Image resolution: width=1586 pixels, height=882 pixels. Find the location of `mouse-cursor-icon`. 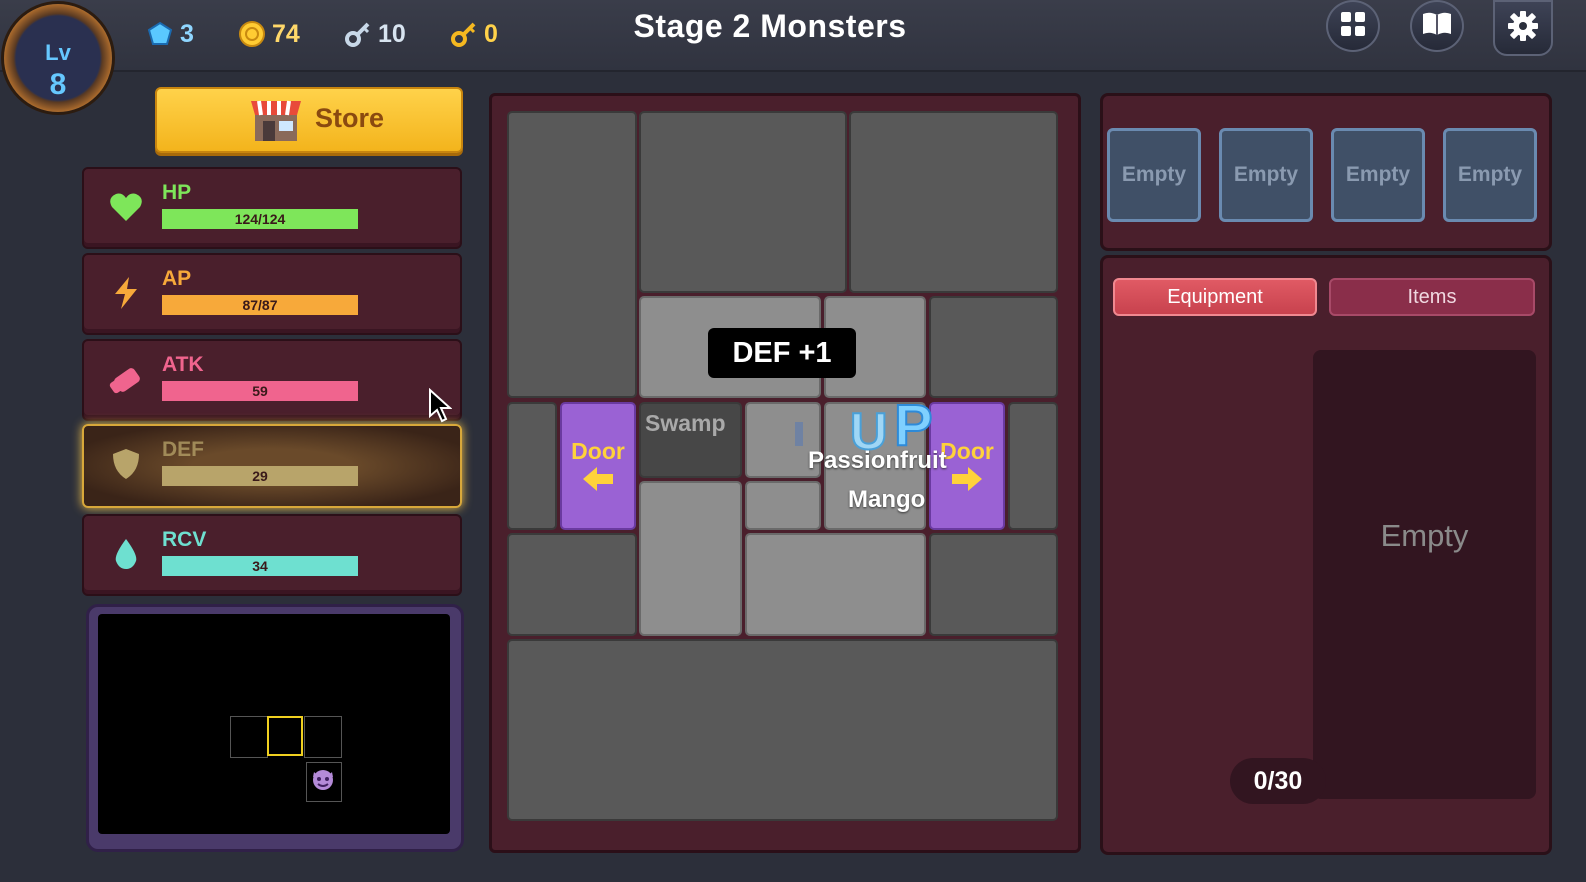

mouse-cursor-icon is located at coordinates (440, 408).